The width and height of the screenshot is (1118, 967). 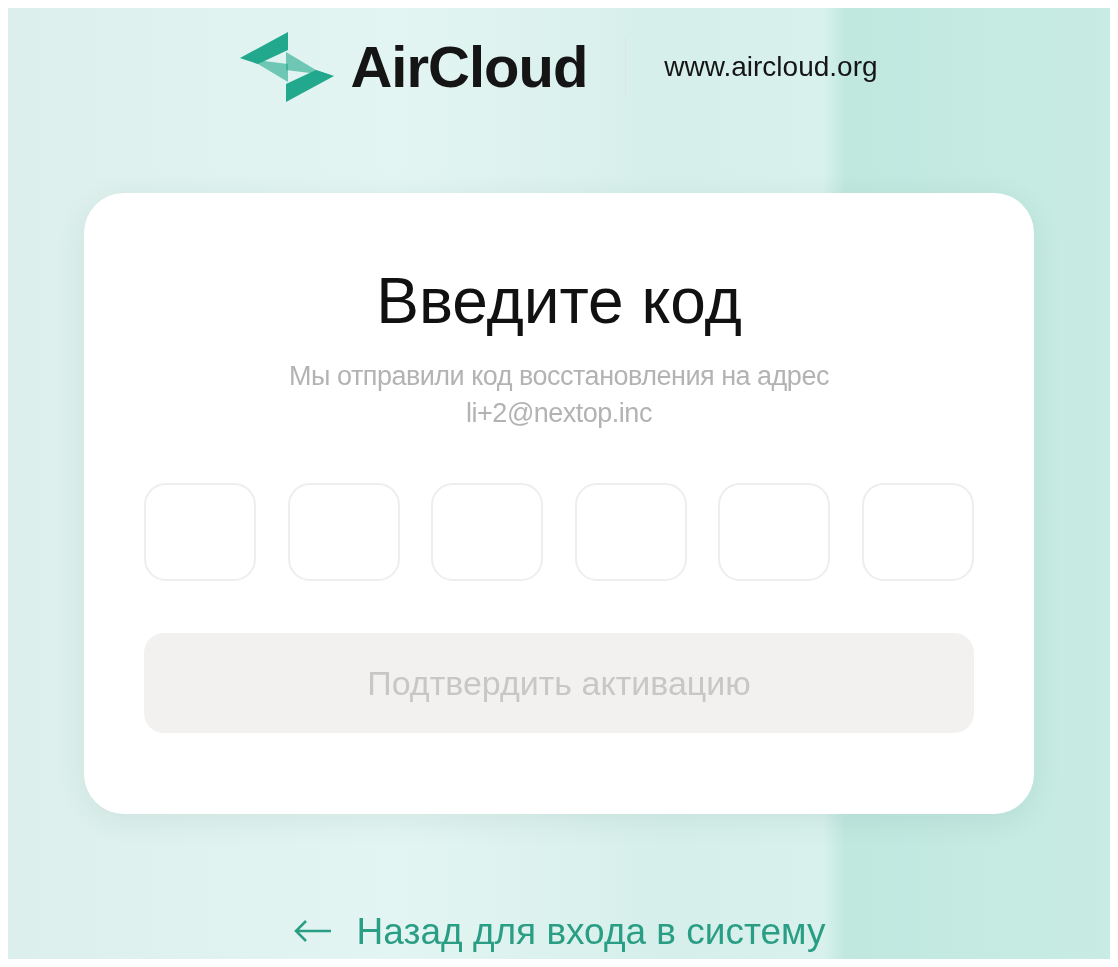 I want to click on logo-icon, so click(x=287, y=66).